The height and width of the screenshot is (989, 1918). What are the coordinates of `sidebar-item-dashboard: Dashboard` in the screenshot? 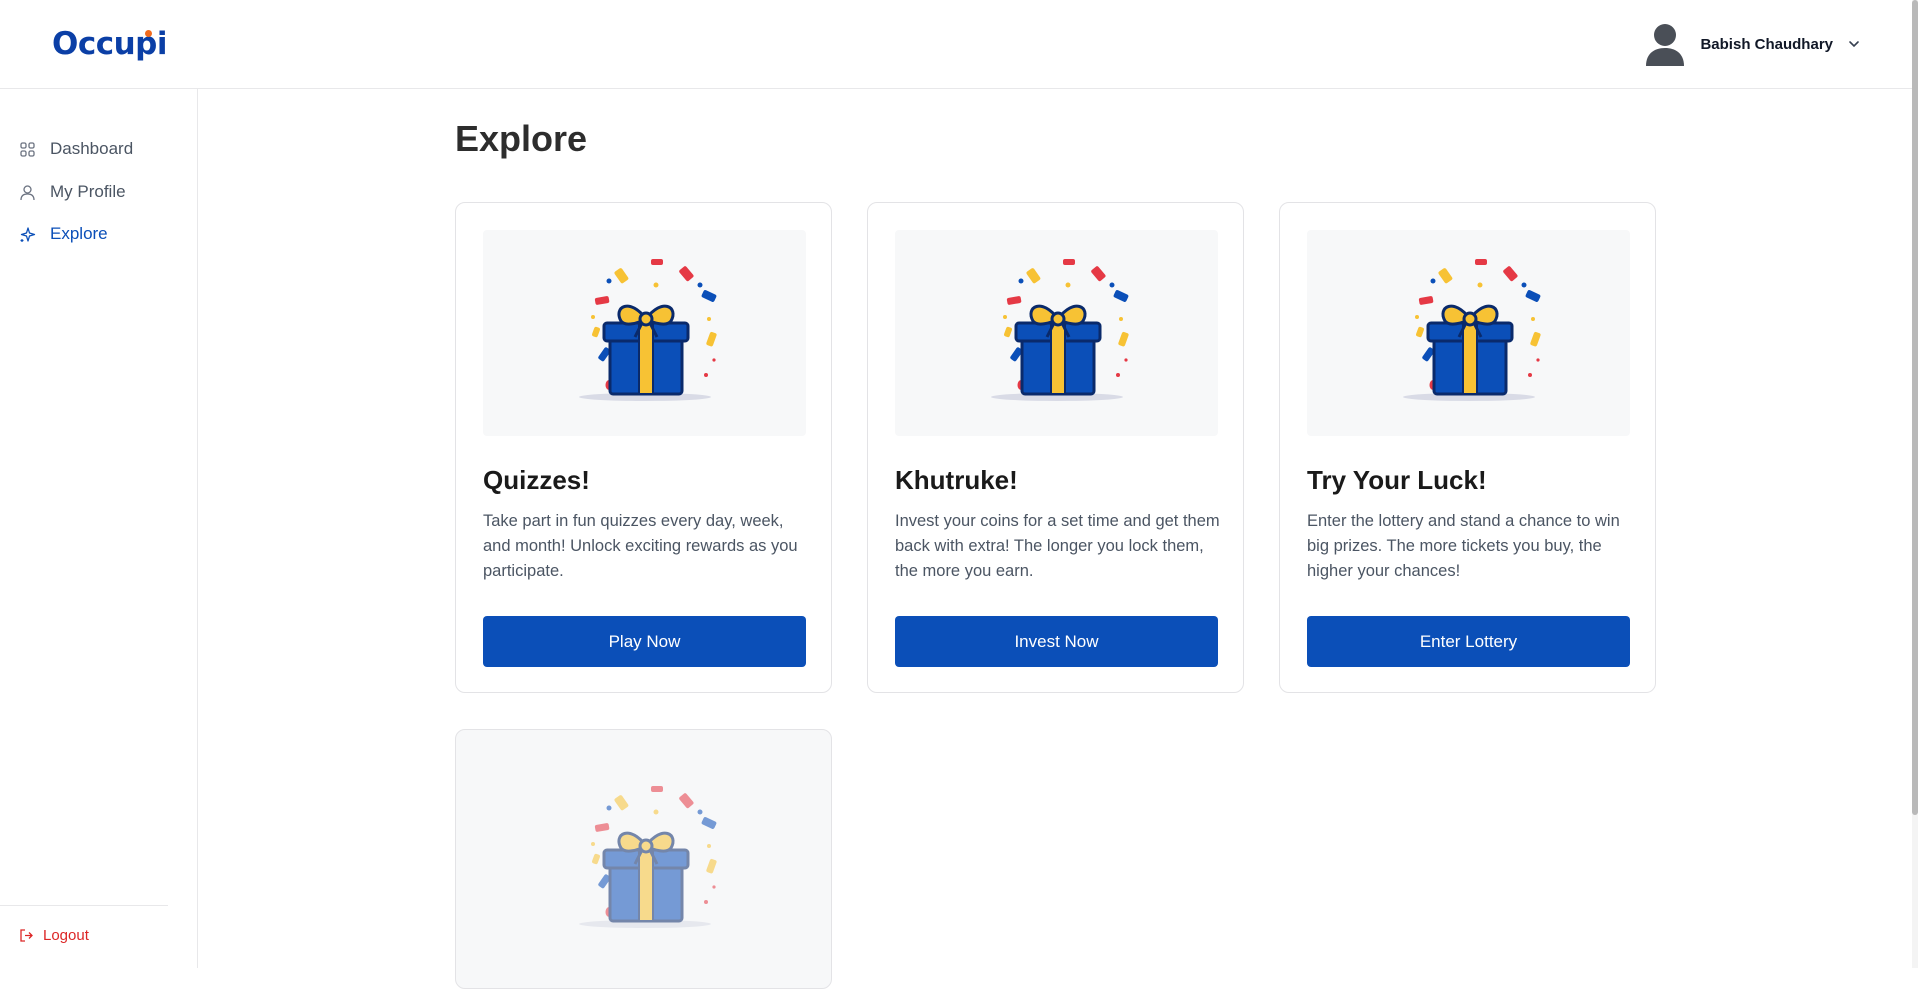 It's located at (98, 149).